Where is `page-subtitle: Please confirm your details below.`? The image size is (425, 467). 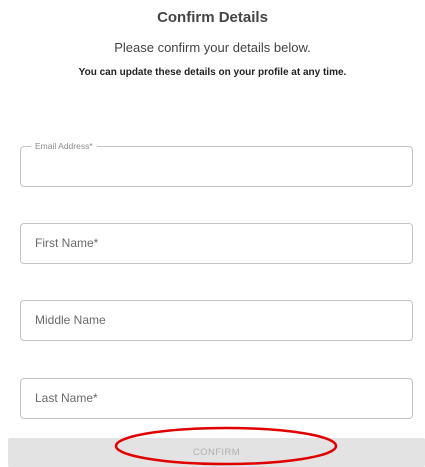
page-subtitle: Please confirm your details below. is located at coordinates (212, 47).